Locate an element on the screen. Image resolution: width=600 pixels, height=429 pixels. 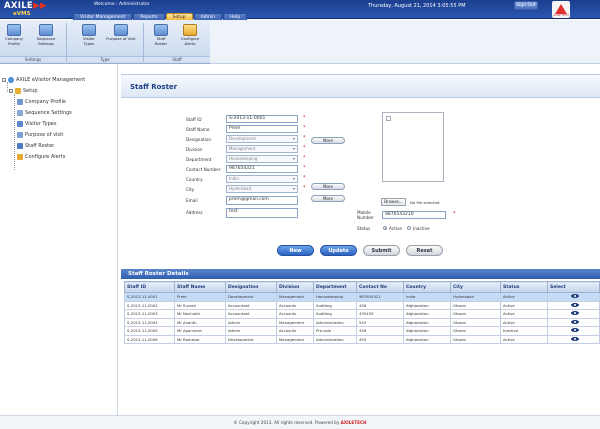
configure-alerts-icon is located at coordinates (20, 156).